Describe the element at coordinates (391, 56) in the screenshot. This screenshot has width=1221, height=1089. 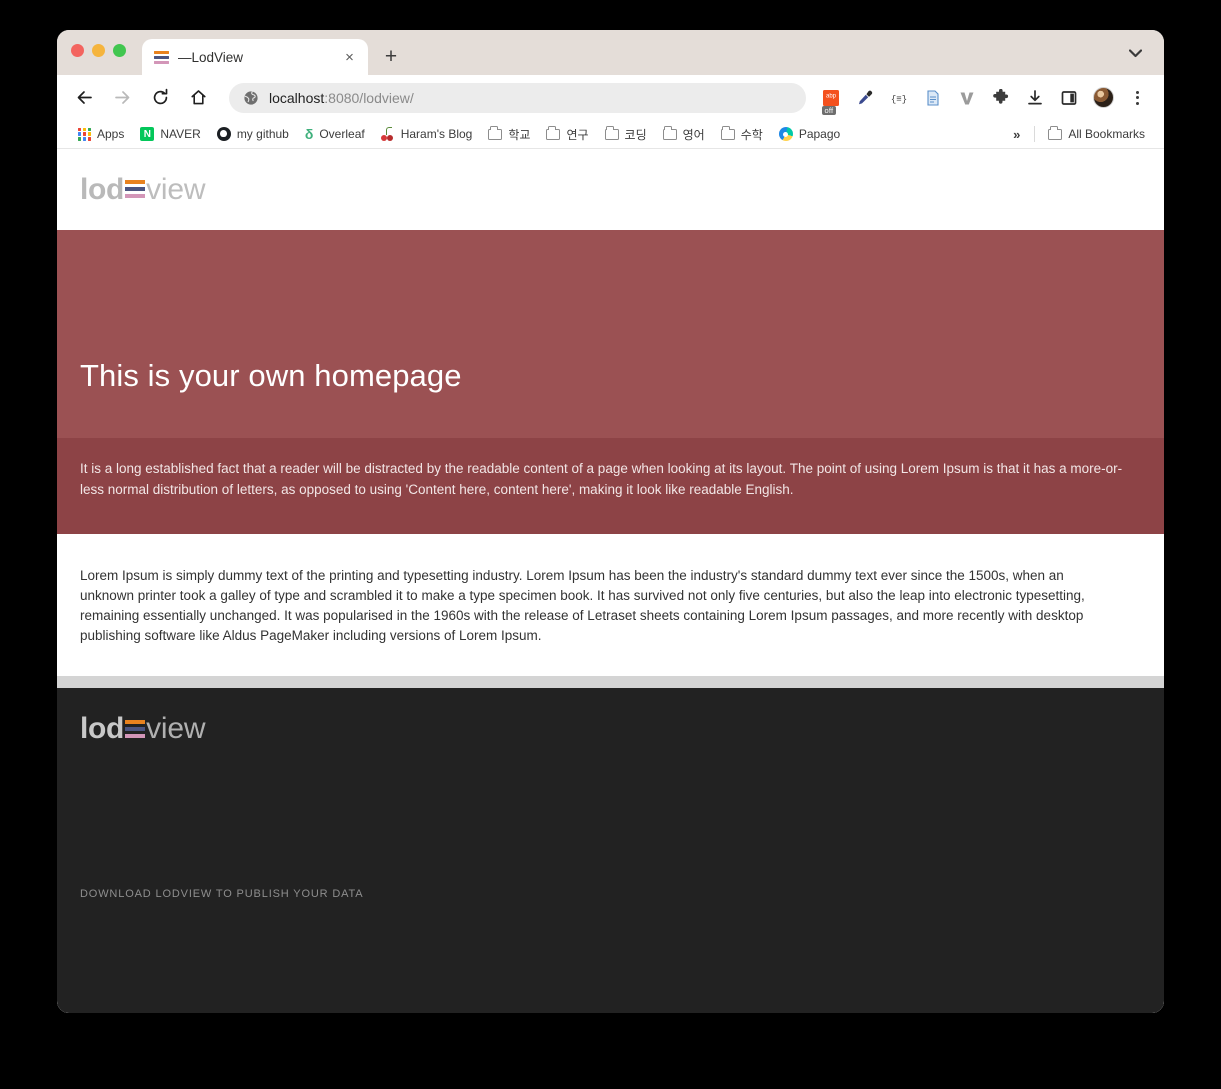
I see `new-tab-button: +` at that location.